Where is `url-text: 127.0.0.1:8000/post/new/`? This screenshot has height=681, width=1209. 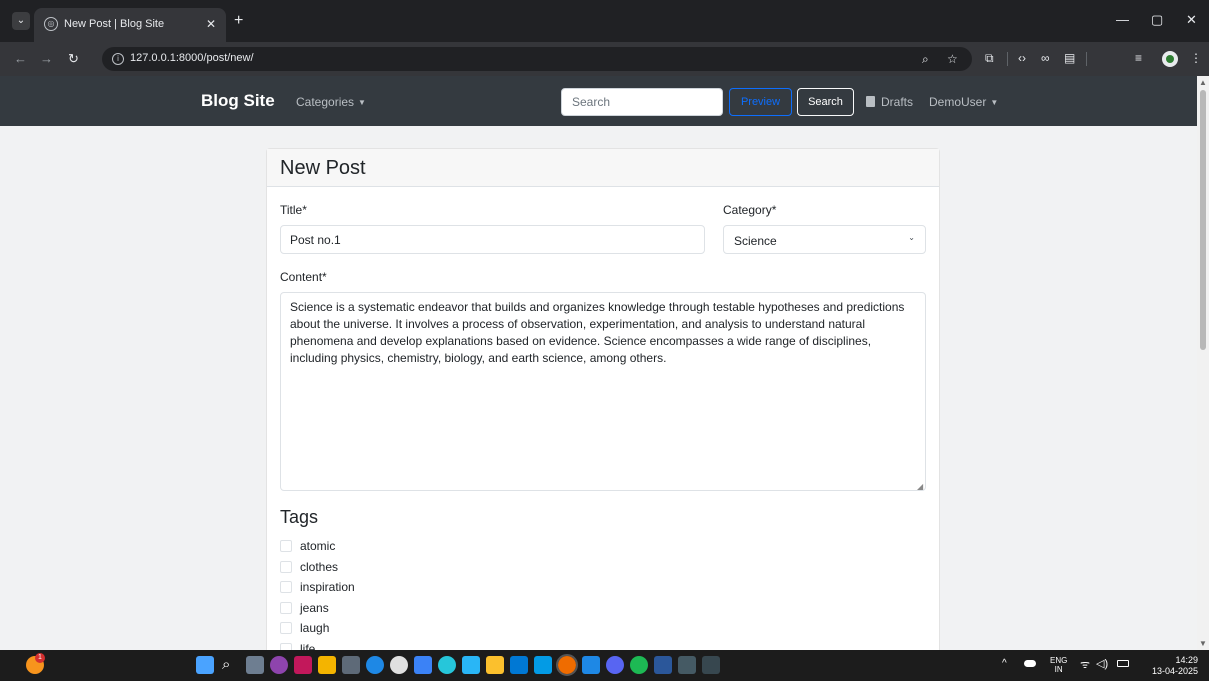 url-text: 127.0.0.1:8000/post/new/ is located at coordinates (192, 58).